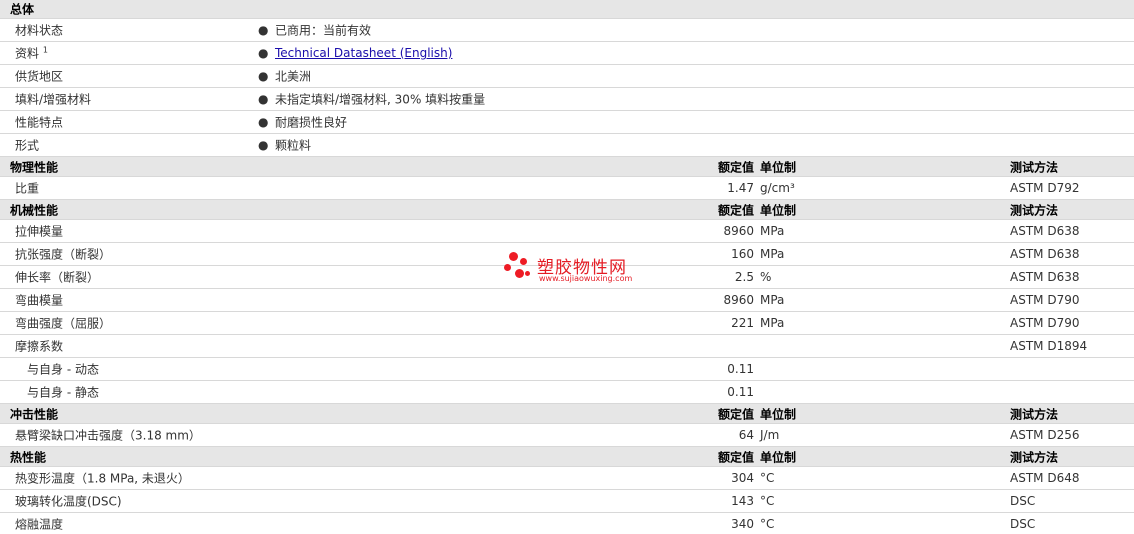  What do you see at coordinates (293, 145) in the screenshot?
I see `row-value: 颗粒料` at bounding box center [293, 145].